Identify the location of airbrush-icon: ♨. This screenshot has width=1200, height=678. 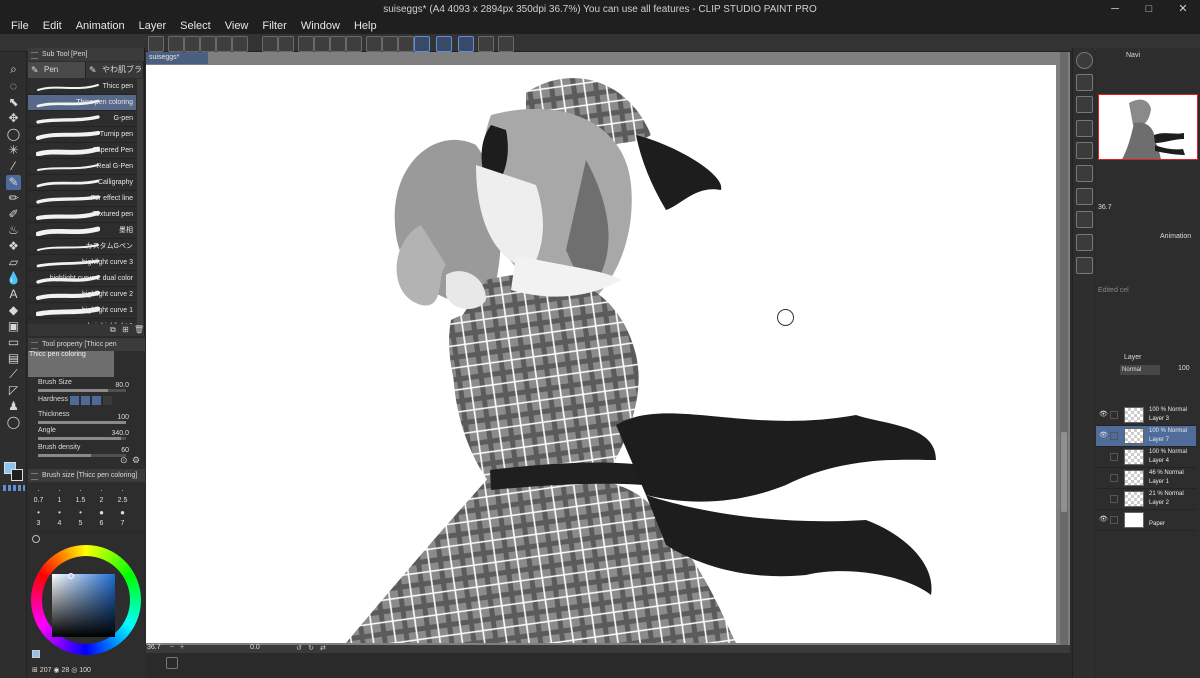
(13, 230).